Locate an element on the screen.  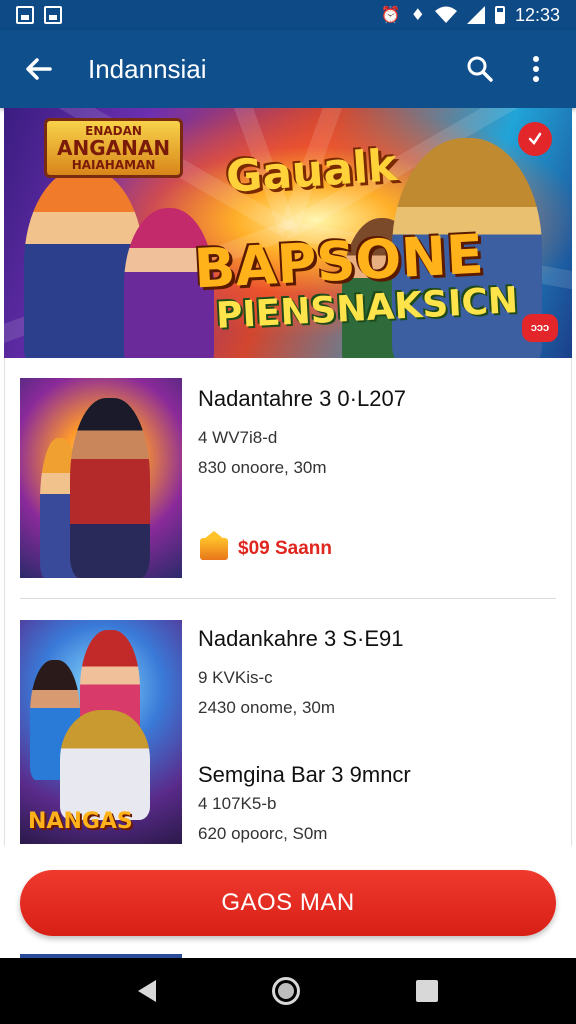
page-title: Indannsiai is located at coordinates (147, 68).